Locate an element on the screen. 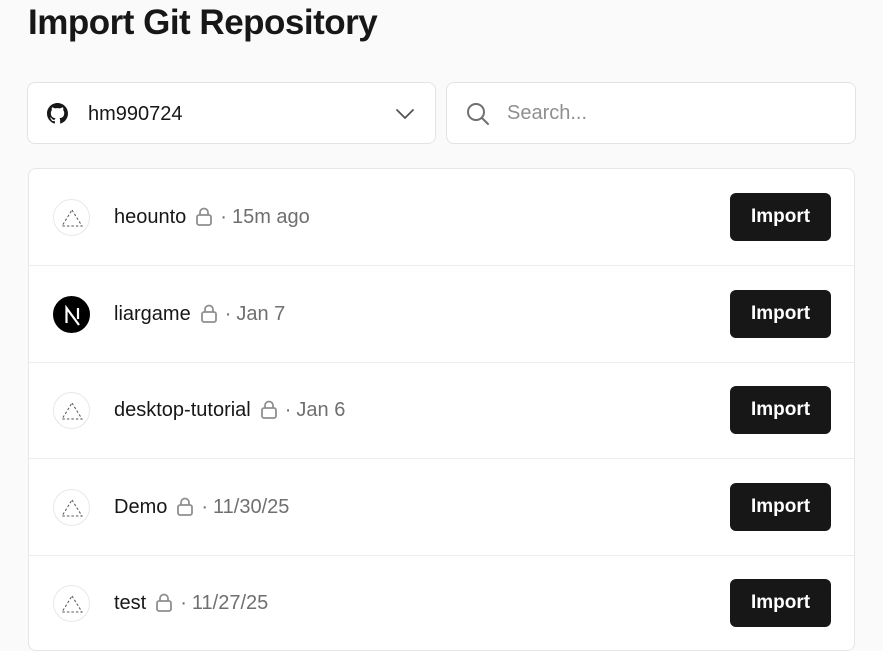  repository-row: desktop-tutorial · Jan 6 Import is located at coordinates (441, 410).